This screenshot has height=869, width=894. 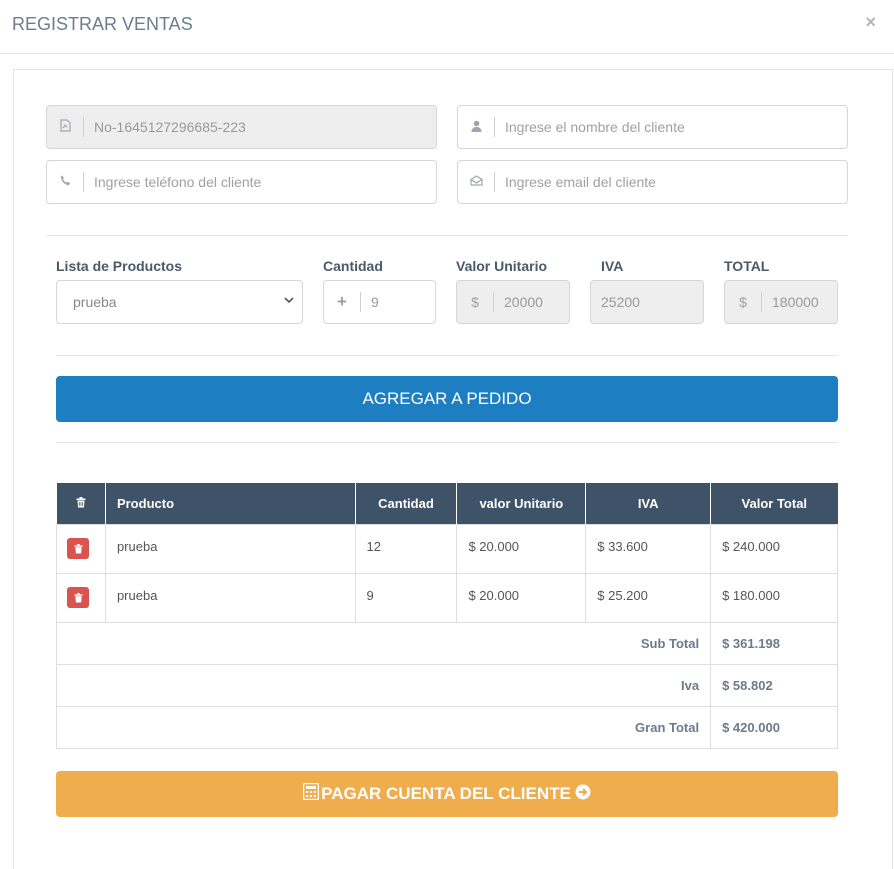 I want to click on iva-field: 25200, so click(x=647, y=302).